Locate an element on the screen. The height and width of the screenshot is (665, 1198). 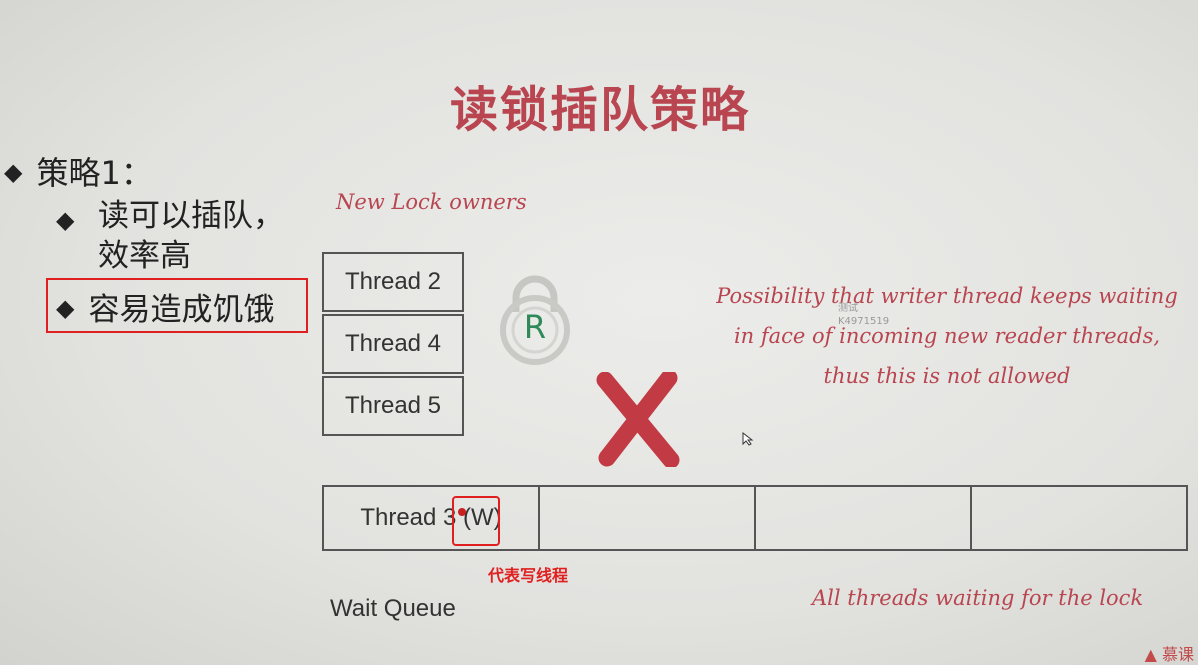
starvation-highlight-box is located at coordinates (177, 305).